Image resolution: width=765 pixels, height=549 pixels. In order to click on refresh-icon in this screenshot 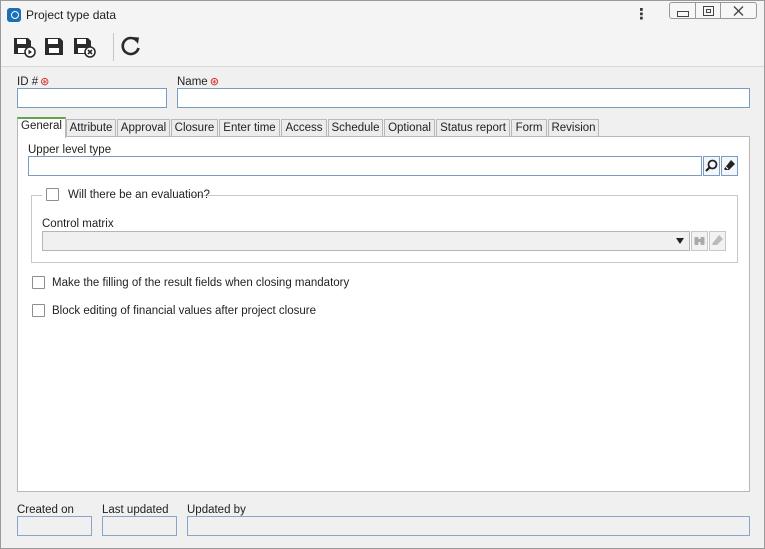, I will do `click(130, 46)`.